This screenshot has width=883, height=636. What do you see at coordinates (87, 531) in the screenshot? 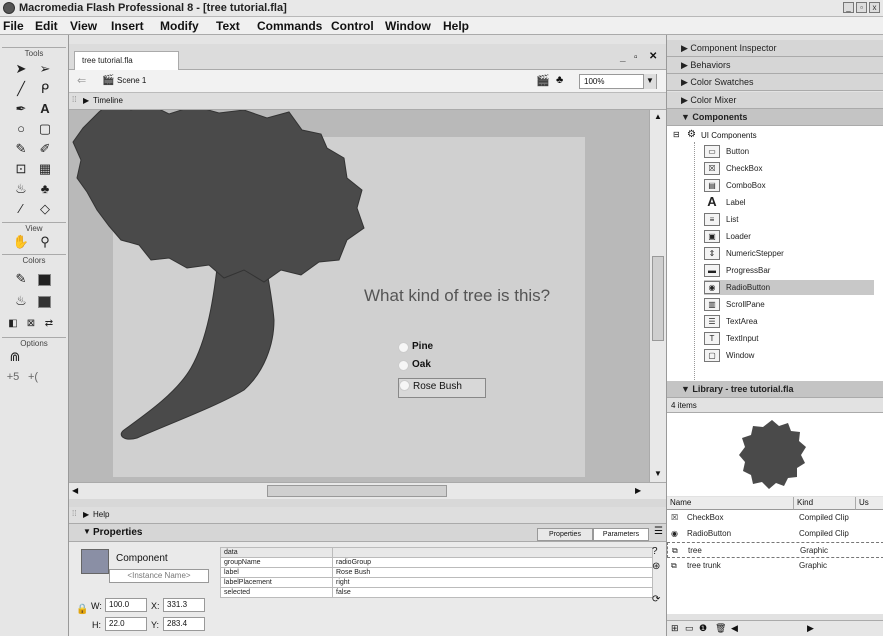
I see `collapse-arrow-icon: ▼` at bounding box center [87, 531].